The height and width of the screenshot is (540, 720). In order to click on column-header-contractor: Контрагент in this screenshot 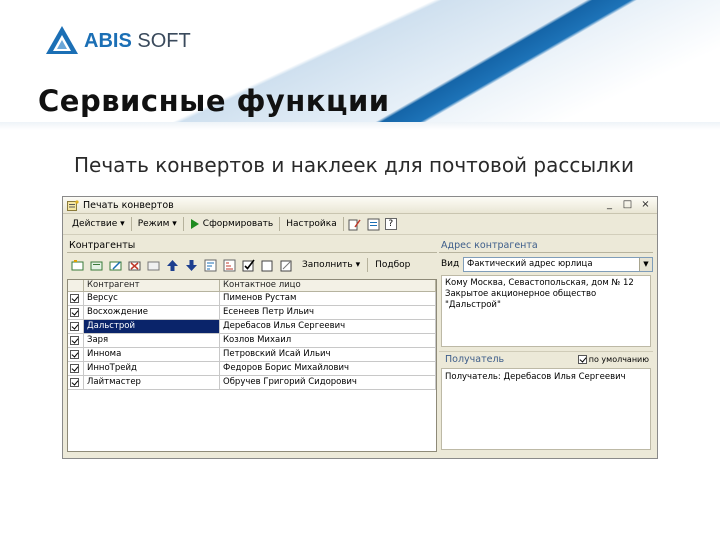, I will do `click(152, 285)`.